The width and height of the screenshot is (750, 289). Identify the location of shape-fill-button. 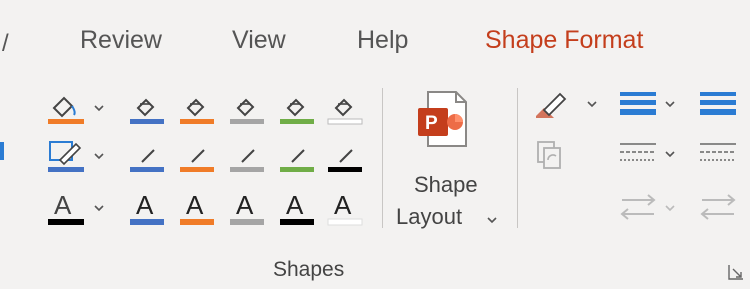
(68, 108).